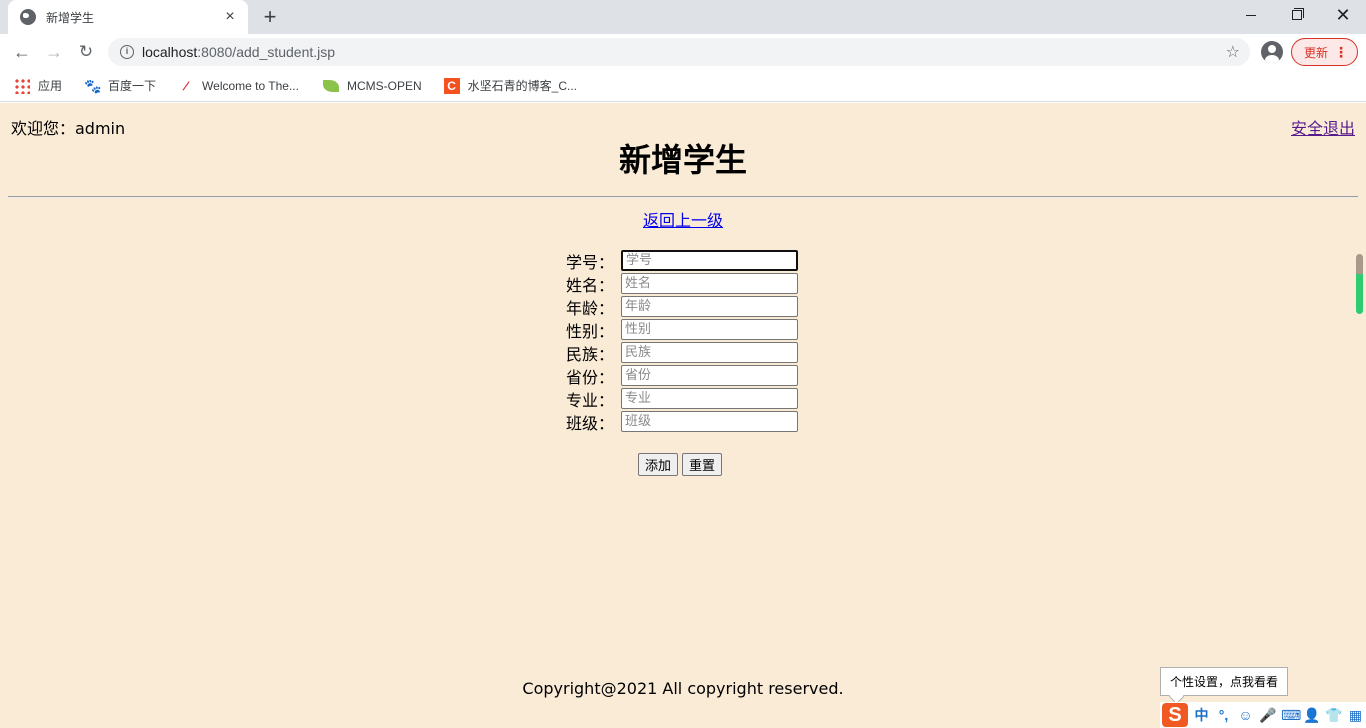  Describe the element at coordinates (50, 86) in the screenshot. I see `bookmark-label: 应用` at that location.